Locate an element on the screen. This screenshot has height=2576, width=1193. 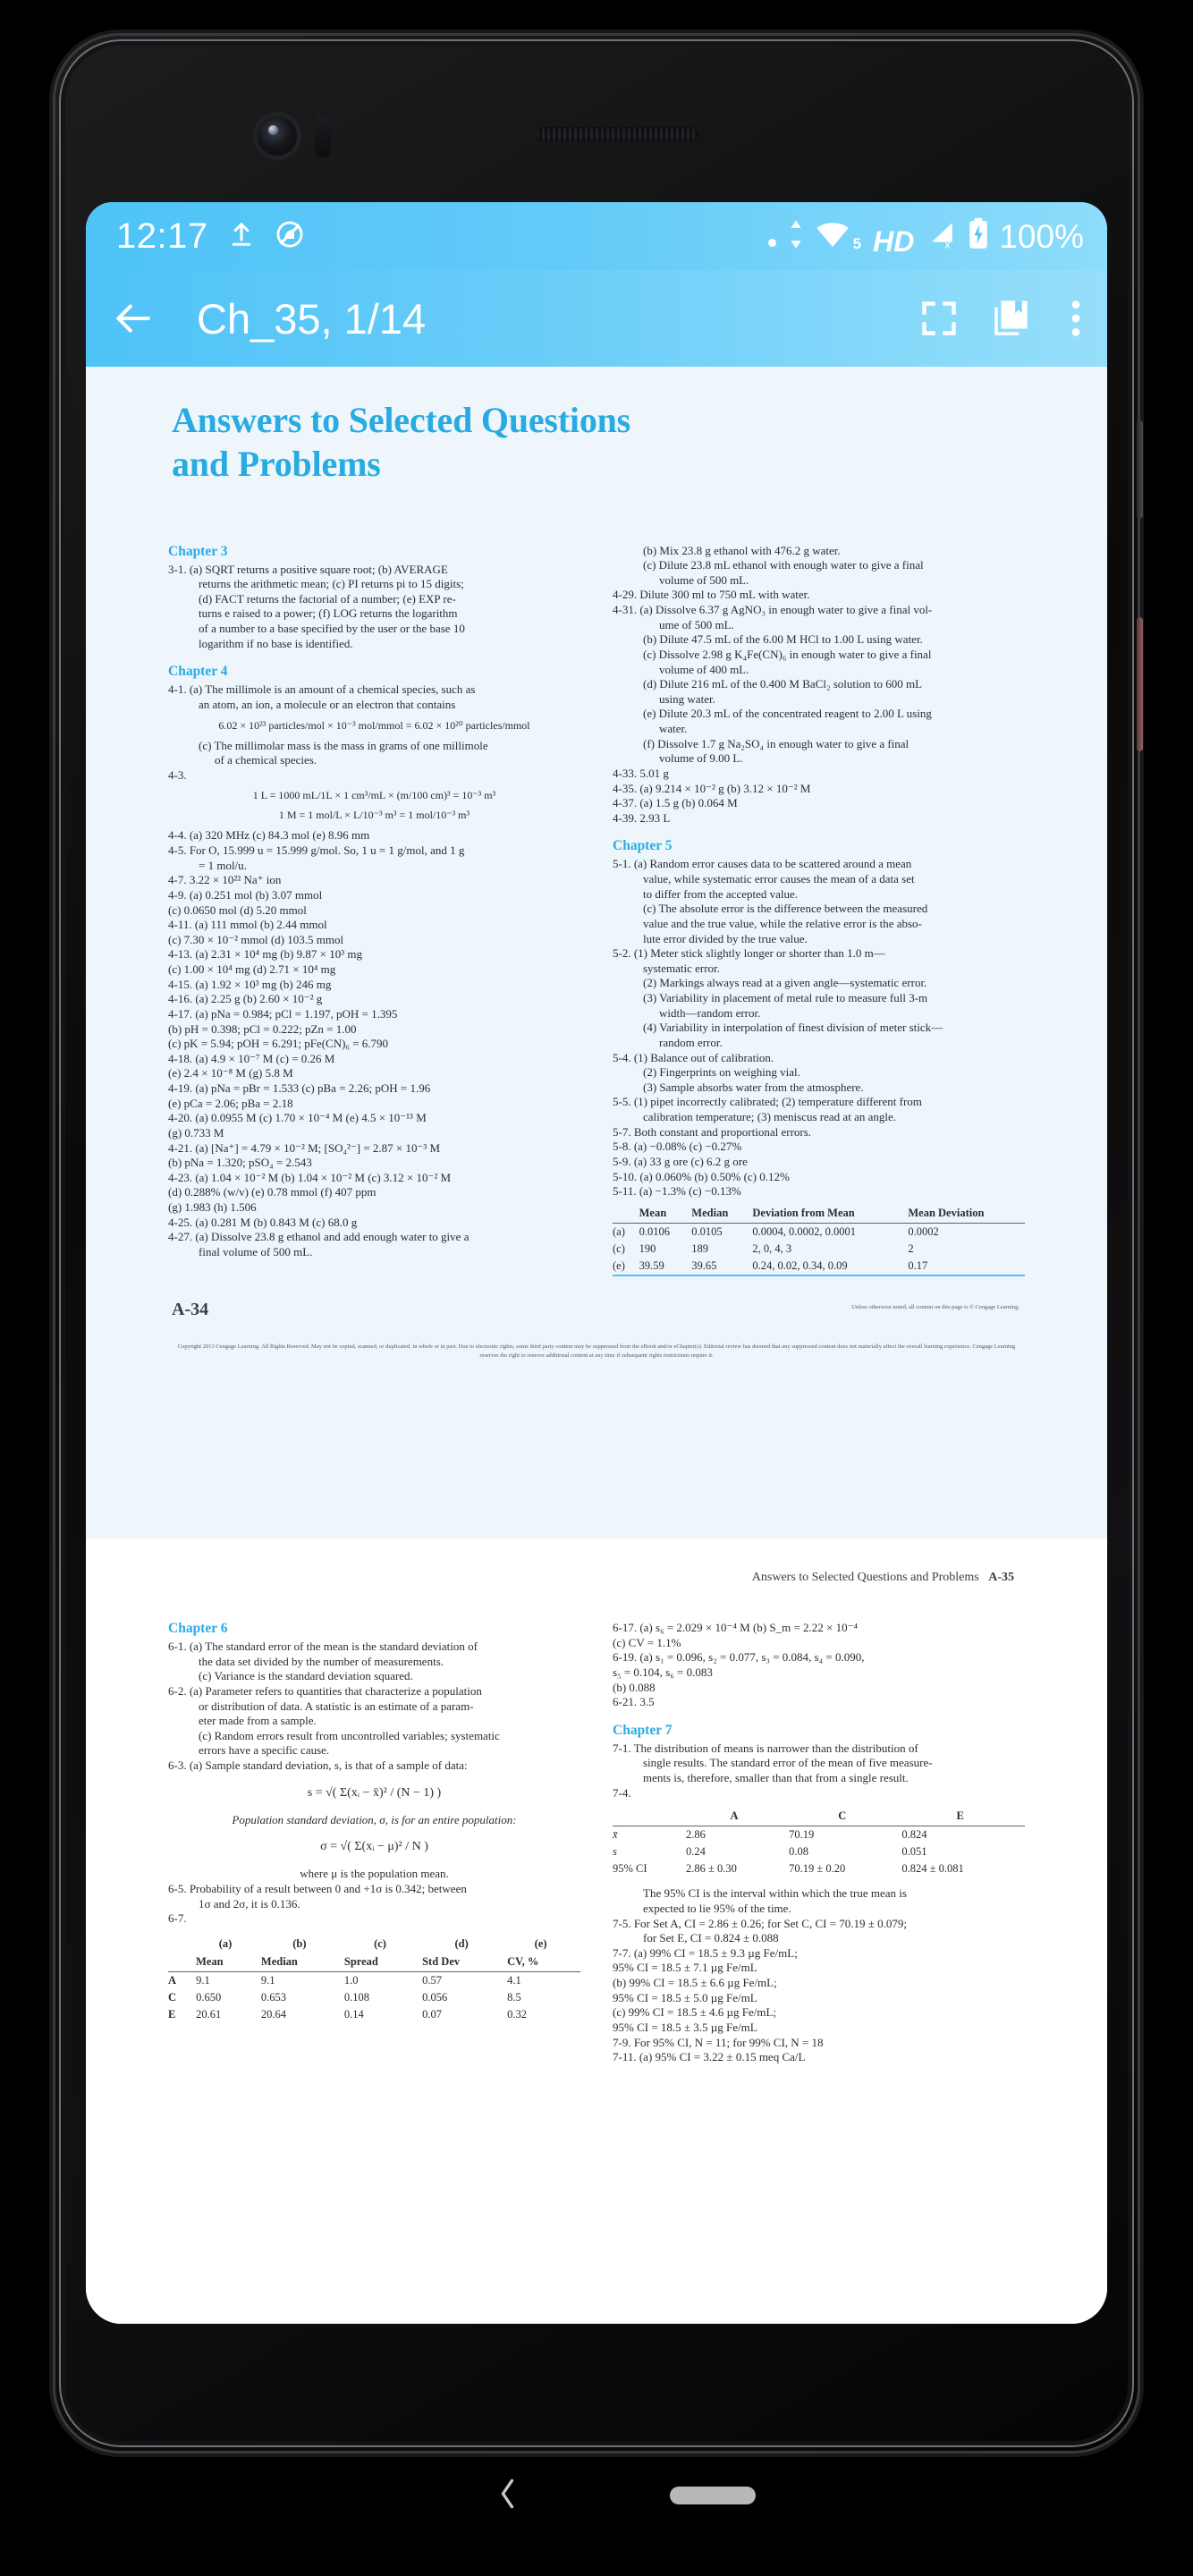
text-line: (g) 1.983 (h) 1.506 is located at coordinates (212, 1207).